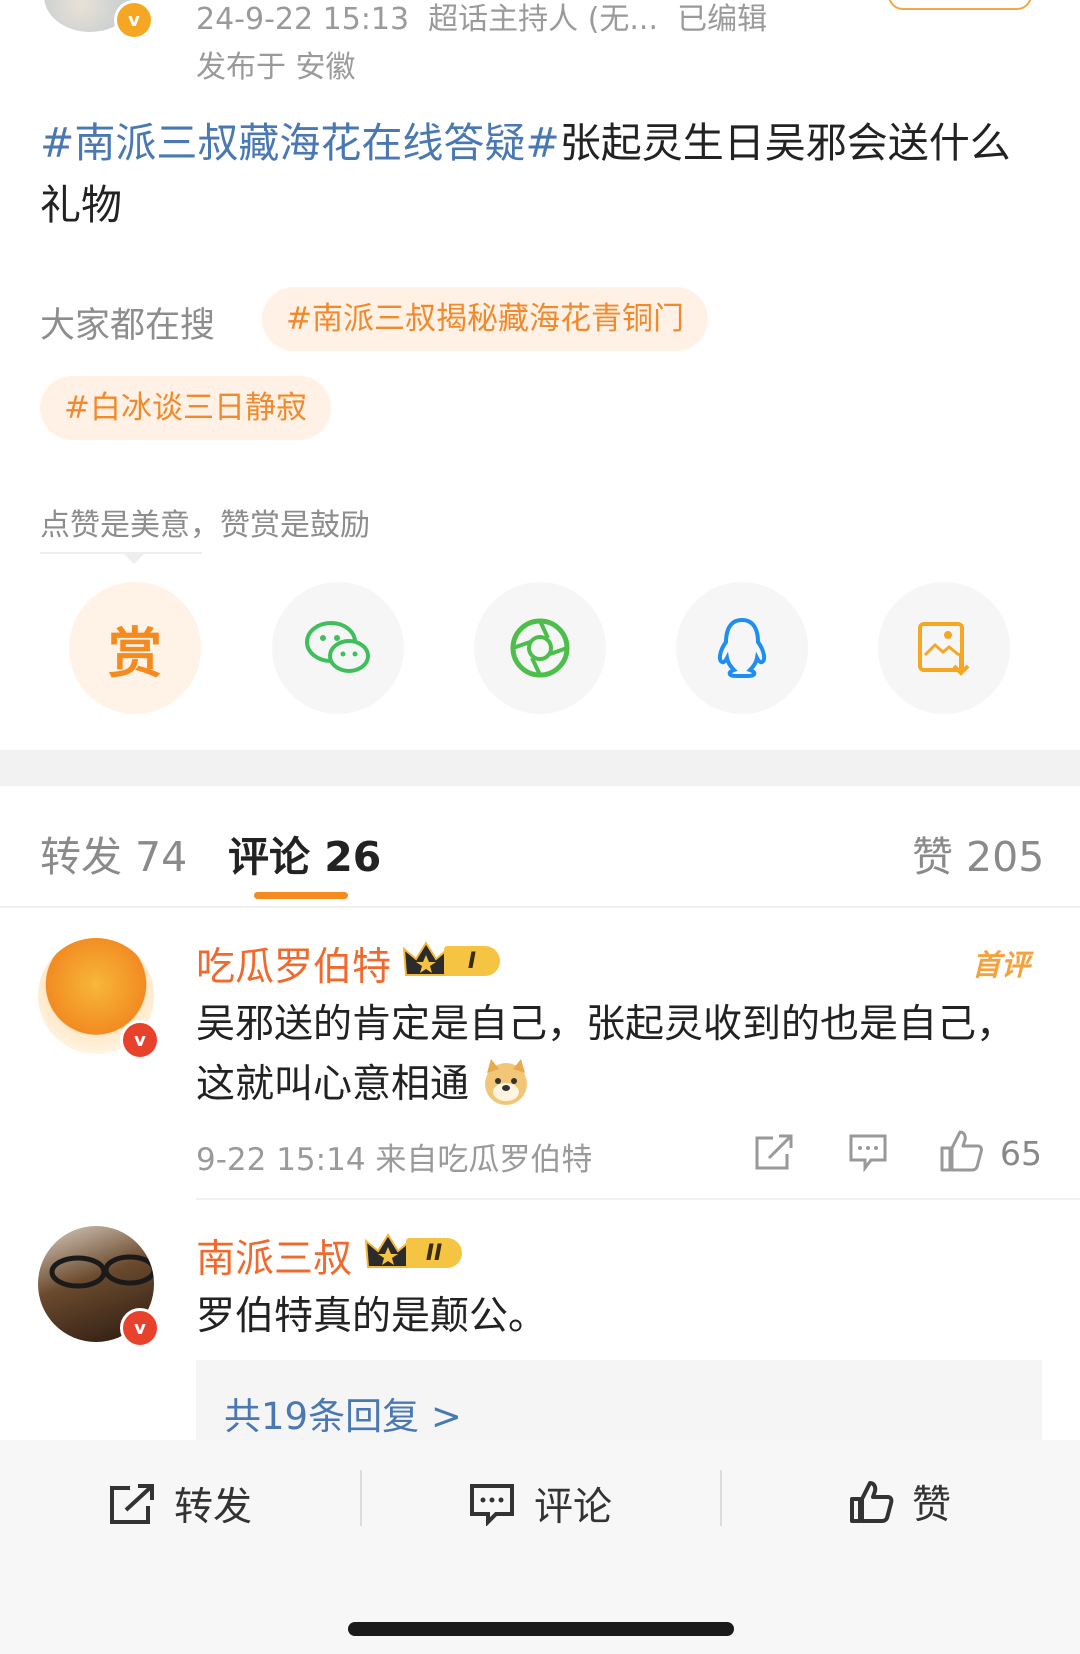 The width and height of the screenshot is (1080, 1654). What do you see at coordinates (541, 1629) in the screenshot?
I see `home-indicator` at bounding box center [541, 1629].